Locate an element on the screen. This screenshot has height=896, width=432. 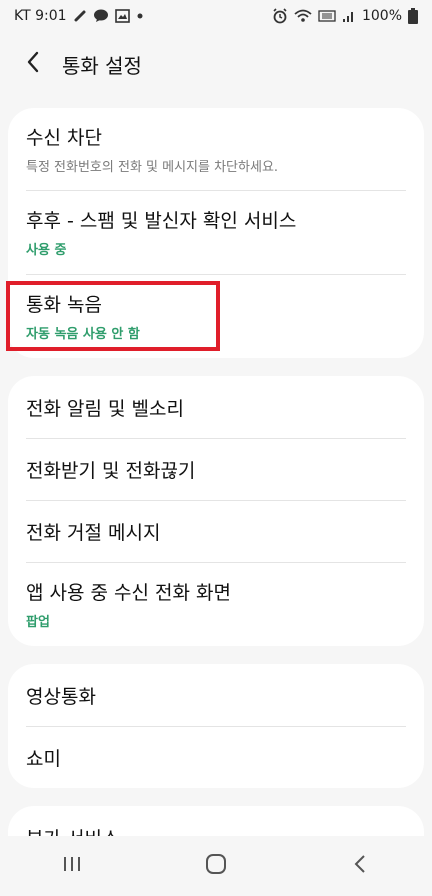
item-title: 전화 알림 및 벨소리 is located at coordinates (105, 408).